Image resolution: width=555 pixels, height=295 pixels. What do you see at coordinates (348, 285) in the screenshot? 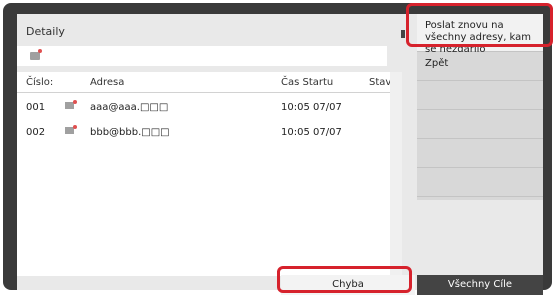
I see `error-filter-button: Chyba` at bounding box center [348, 285].